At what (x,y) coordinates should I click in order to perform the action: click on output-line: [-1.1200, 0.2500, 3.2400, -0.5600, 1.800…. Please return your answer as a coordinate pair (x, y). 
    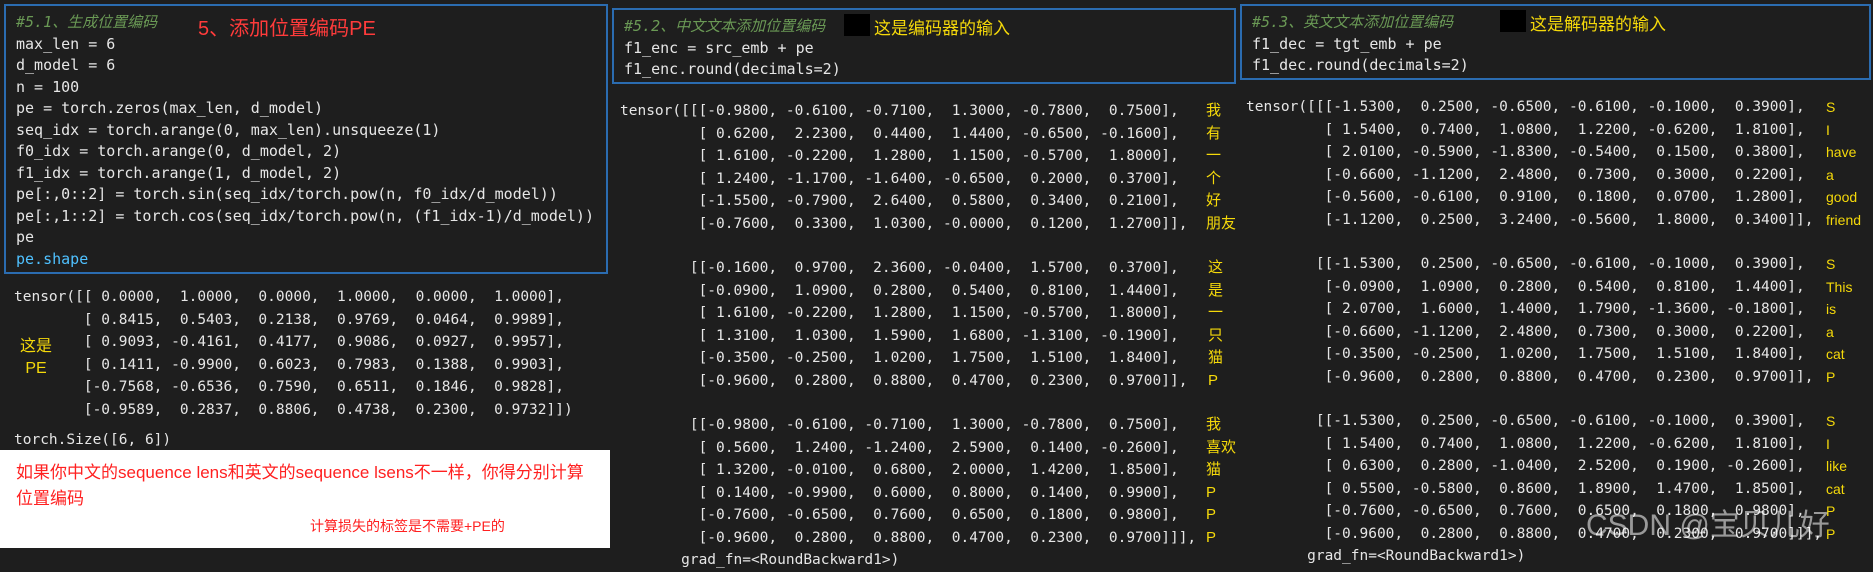
    Looking at the image, I should click on (1530, 219).